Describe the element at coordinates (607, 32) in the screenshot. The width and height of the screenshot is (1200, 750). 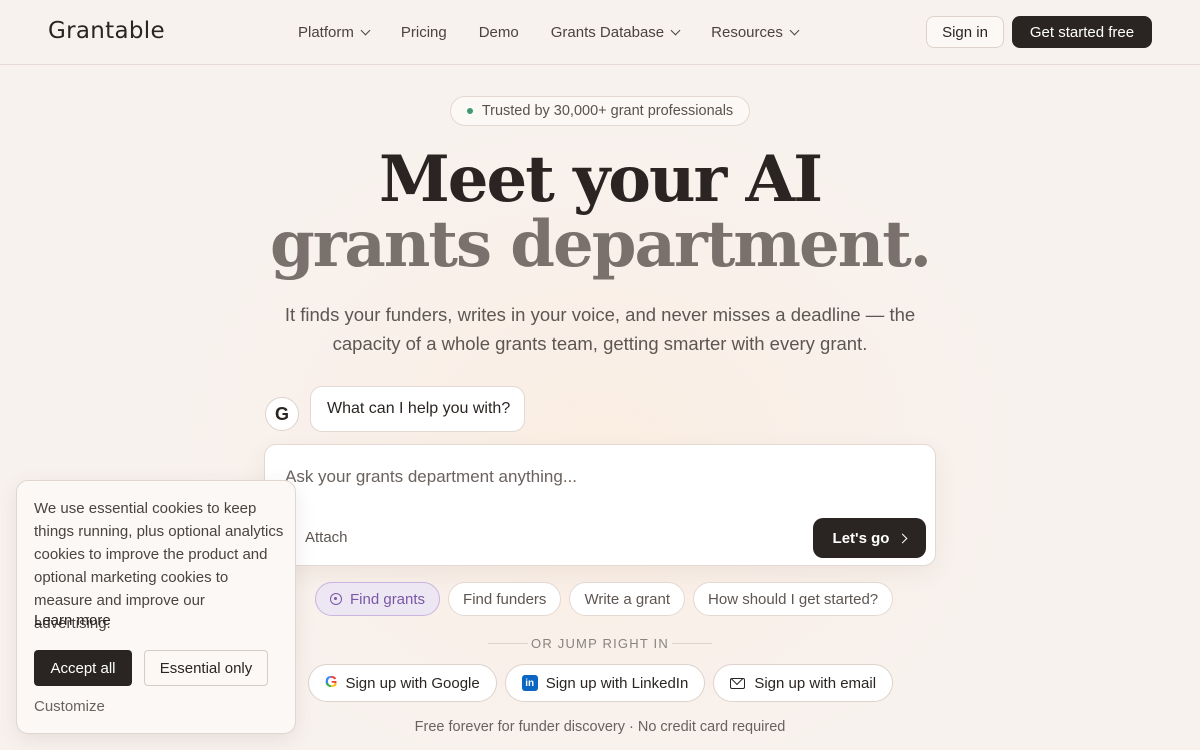
I see `nav-item-label: Grants Database` at that location.